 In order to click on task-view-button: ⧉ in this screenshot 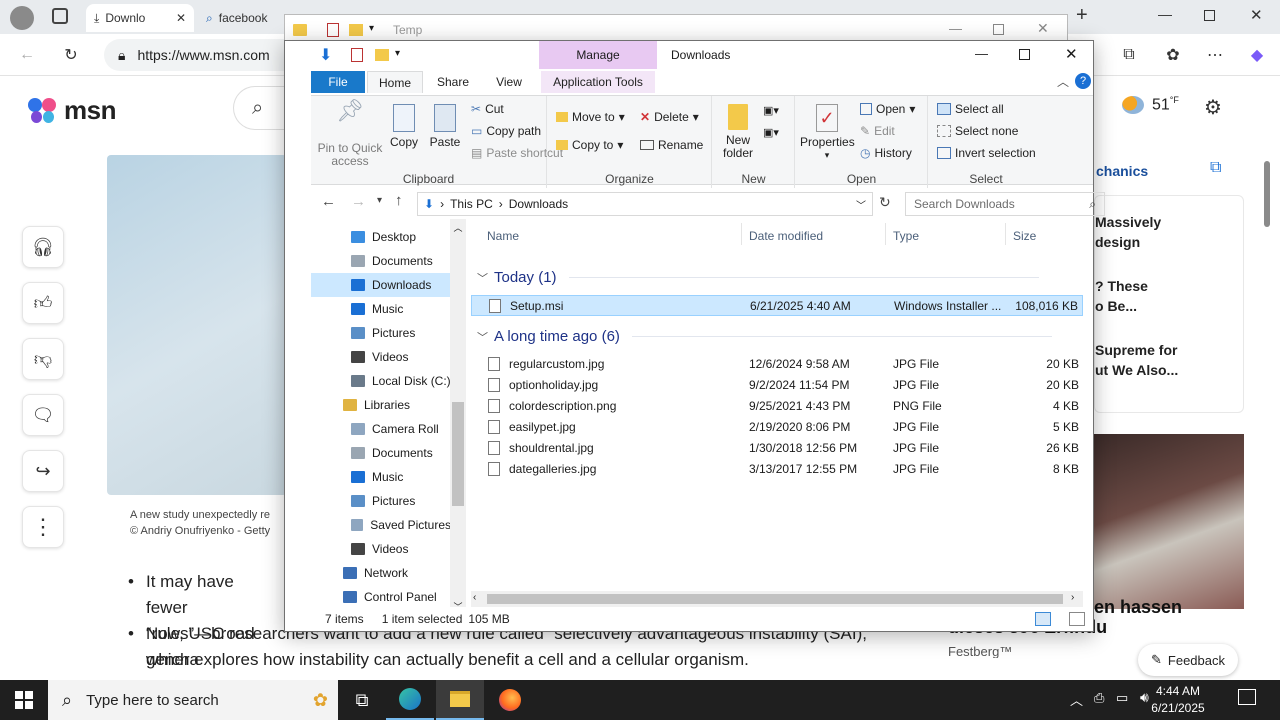, I will do `click(362, 700)`.